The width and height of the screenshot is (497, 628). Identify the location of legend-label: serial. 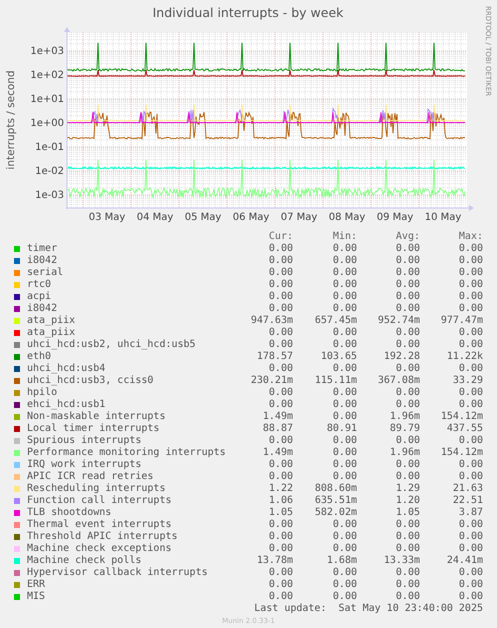
(45, 273).